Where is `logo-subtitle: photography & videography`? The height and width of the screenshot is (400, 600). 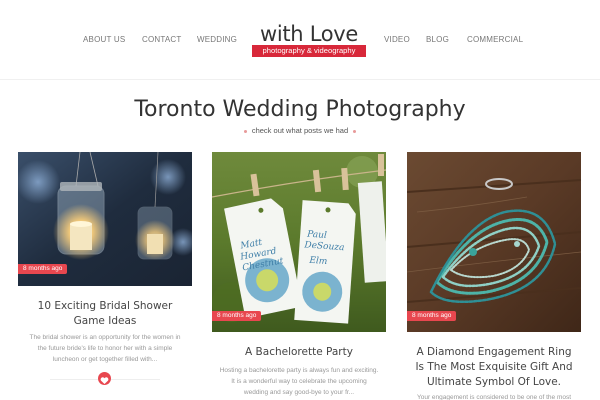 logo-subtitle: photography & videography is located at coordinates (309, 51).